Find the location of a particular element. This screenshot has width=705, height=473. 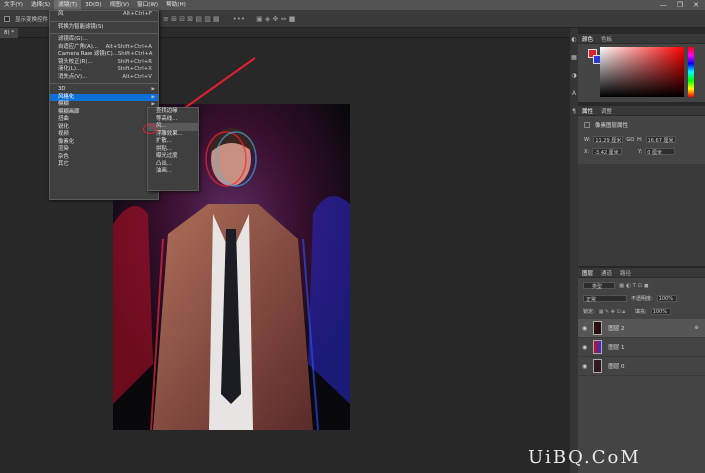

filter-menu-item: 扭曲▶ is located at coordinates (104, 120).